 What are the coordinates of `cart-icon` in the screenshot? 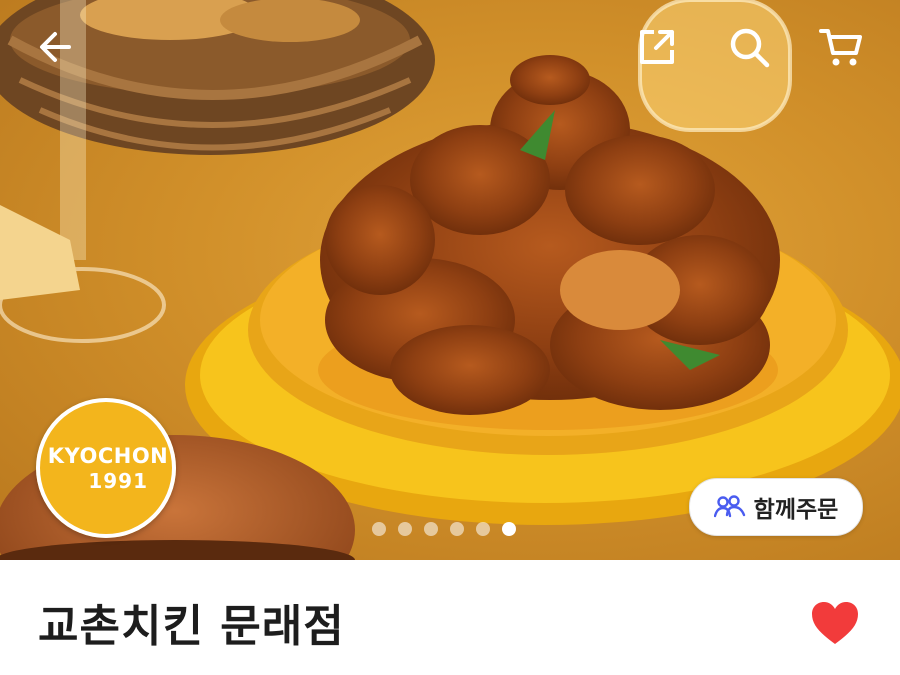 It's located at (840, 47).